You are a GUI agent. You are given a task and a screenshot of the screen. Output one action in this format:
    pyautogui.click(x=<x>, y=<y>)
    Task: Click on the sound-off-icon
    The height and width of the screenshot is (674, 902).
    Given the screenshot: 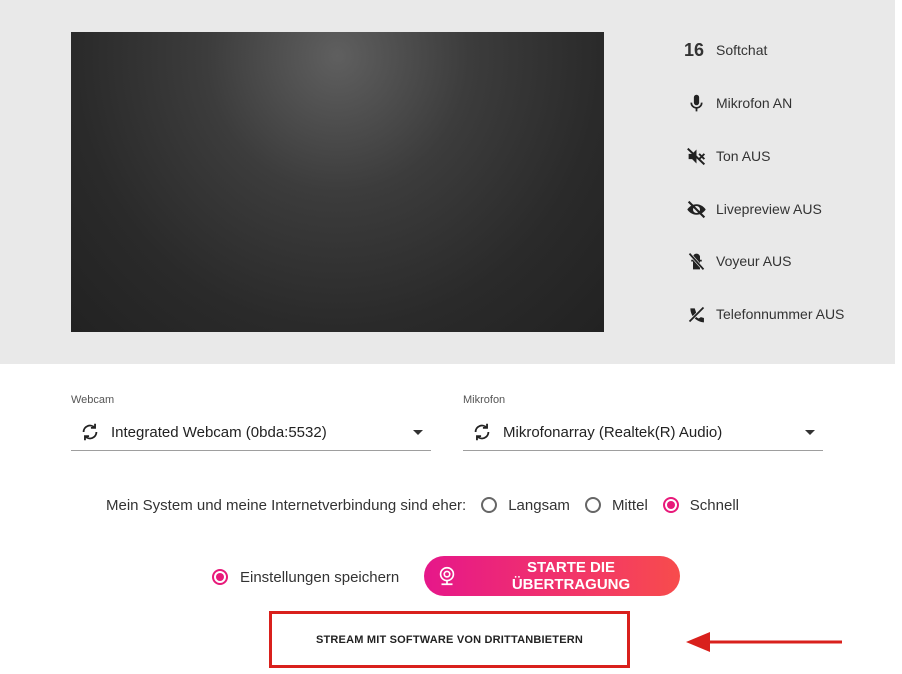 What is the action you would take?
    pyautogui.click(x=696, y=156)
    